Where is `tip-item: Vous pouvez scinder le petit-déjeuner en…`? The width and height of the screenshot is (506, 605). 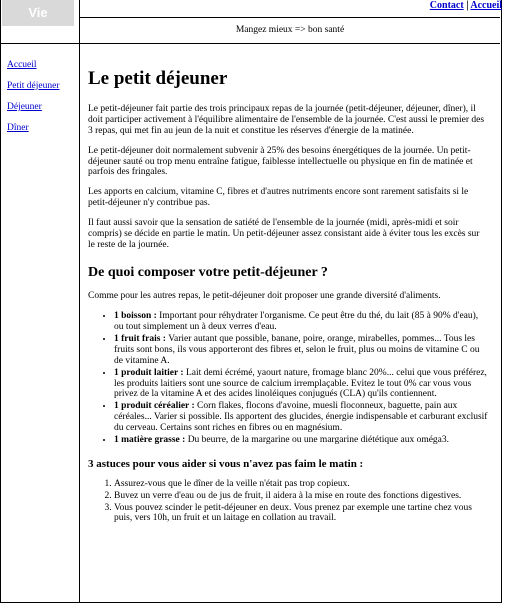 tip-item: Vous pouvez scinder le petit-déjeuner en… is located at coordinates (301, 514).